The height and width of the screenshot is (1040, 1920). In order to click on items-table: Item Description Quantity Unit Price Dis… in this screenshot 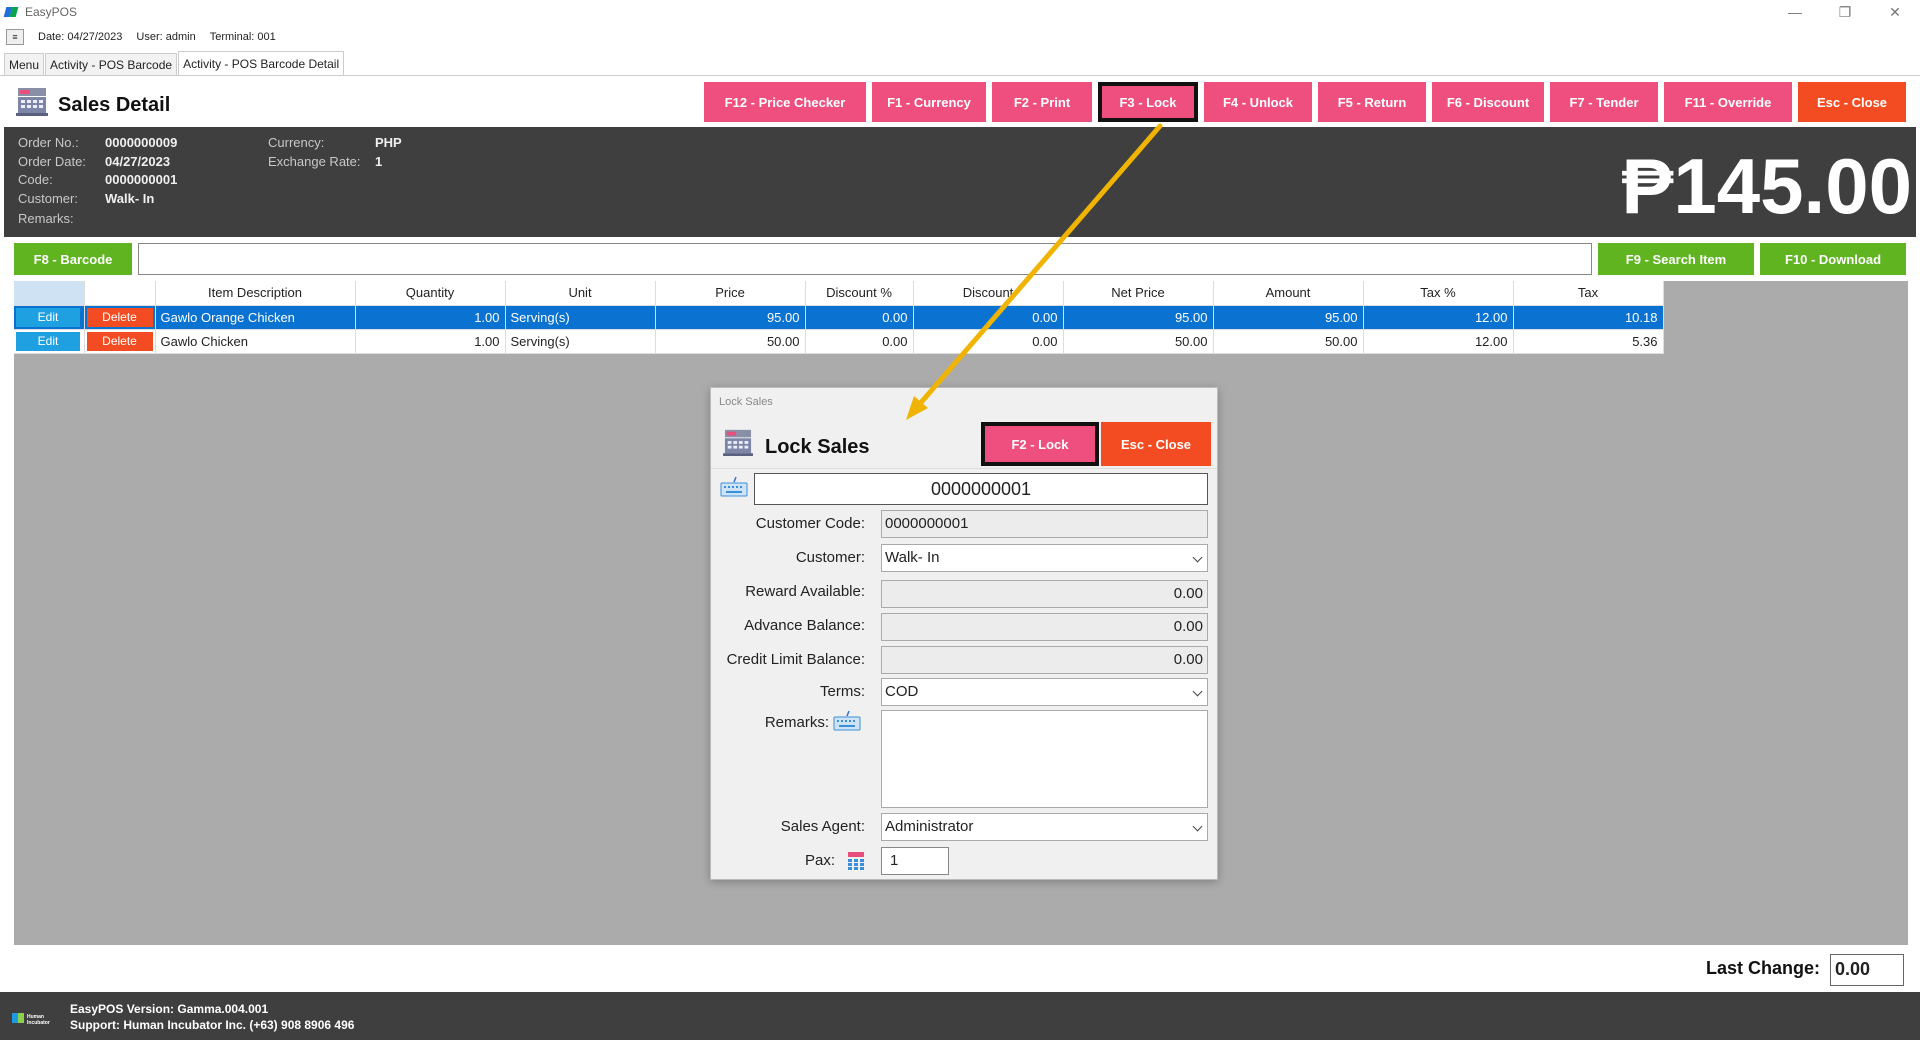, I will do `click(839, 317)`.